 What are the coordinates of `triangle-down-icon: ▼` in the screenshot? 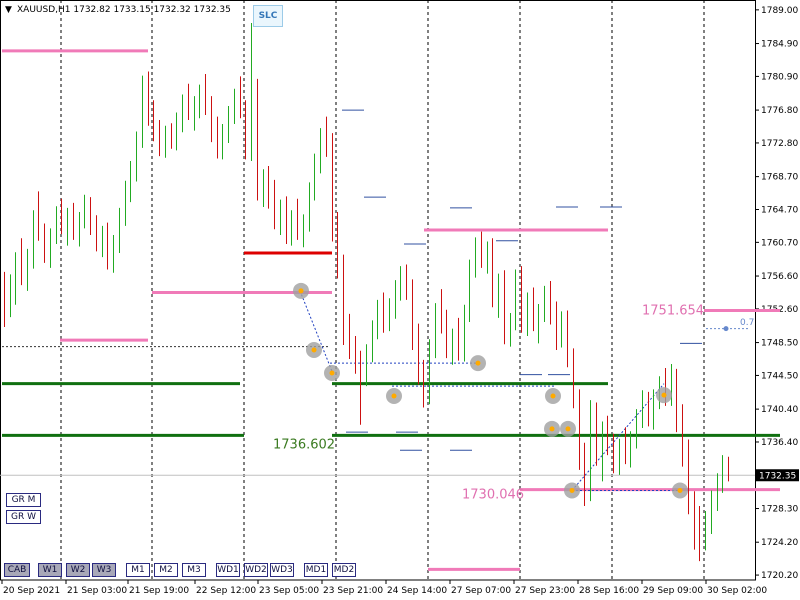 It's located at (8, 10).